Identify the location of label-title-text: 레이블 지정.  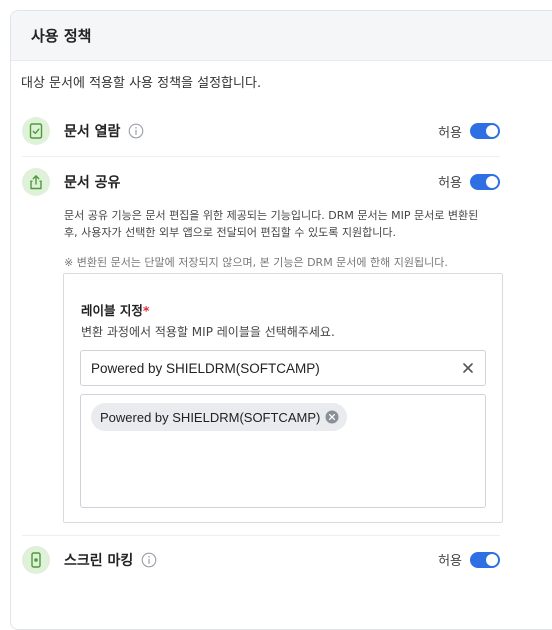
(112, 310).